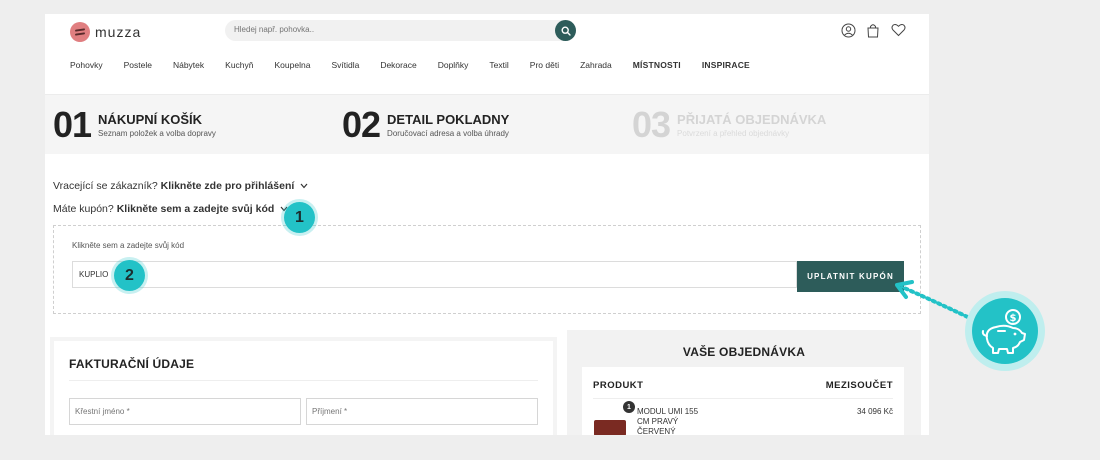 This screenshot has height=460, width=1100. I want to click on nav-item-svitidla: Svítidla, so click(345, 65).